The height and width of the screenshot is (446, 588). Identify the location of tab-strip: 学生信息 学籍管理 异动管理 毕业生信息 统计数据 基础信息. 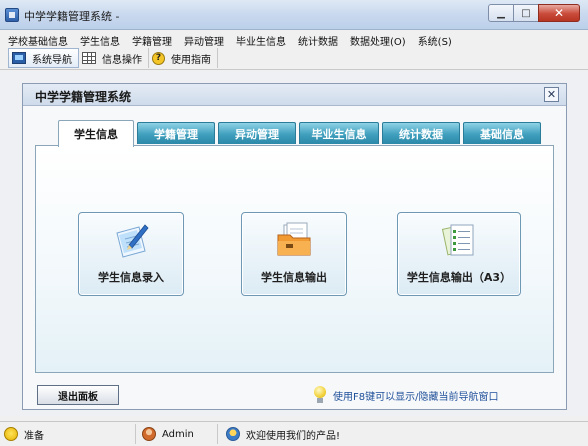
(301, 133).